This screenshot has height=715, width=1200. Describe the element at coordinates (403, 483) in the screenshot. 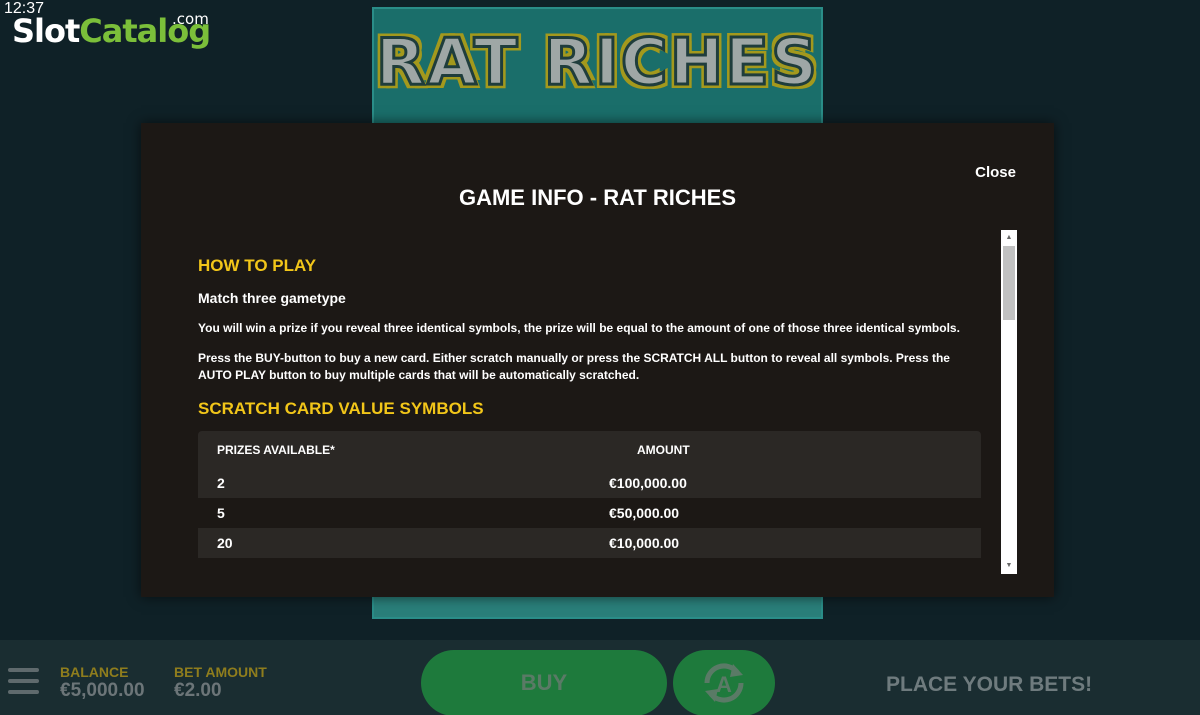

I see `prizes-cell: 2` at that location.